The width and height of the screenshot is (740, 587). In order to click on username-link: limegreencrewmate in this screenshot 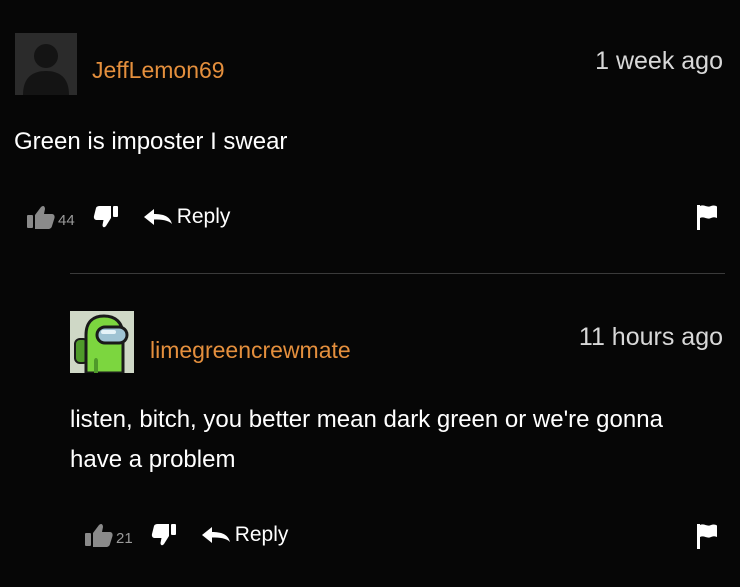, I will do `click(250, 350)`.